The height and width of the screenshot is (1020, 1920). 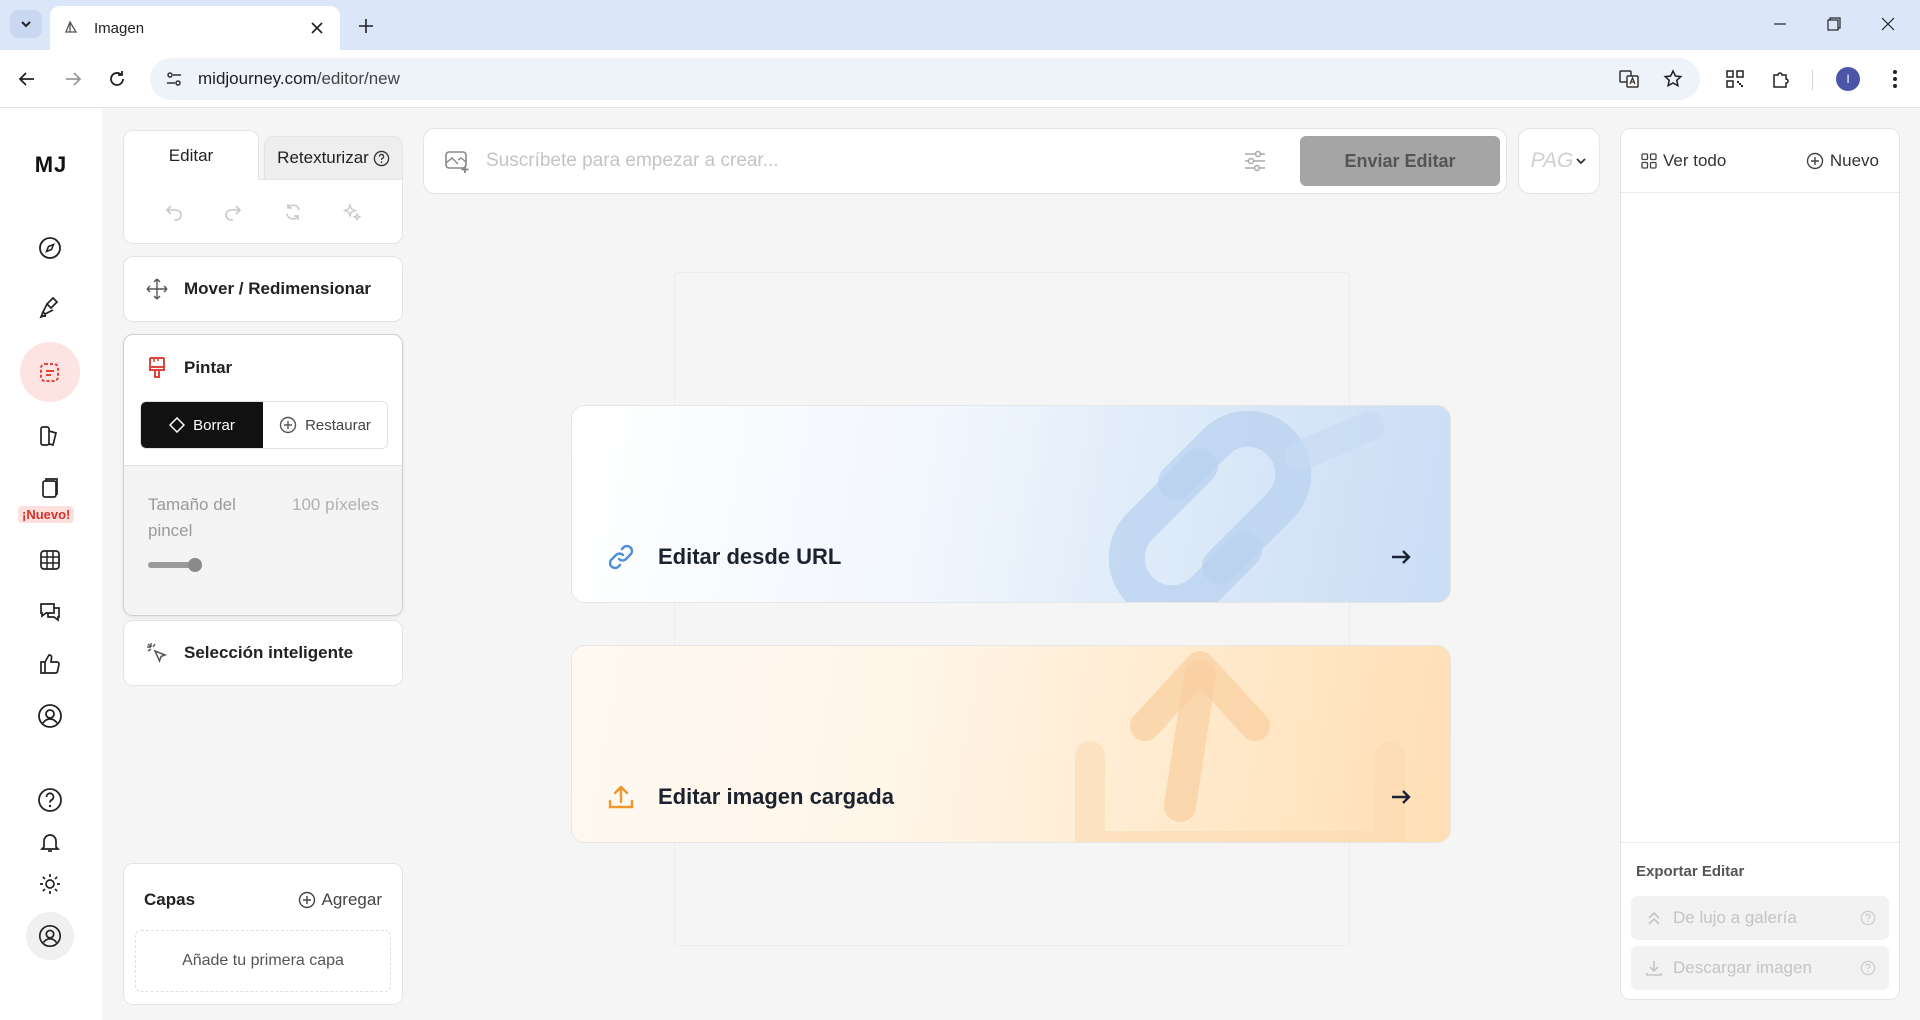 What do you see at coordinates (263, 211) in the screenshot?
I see `history-controls` at bounding box center [263, 211].